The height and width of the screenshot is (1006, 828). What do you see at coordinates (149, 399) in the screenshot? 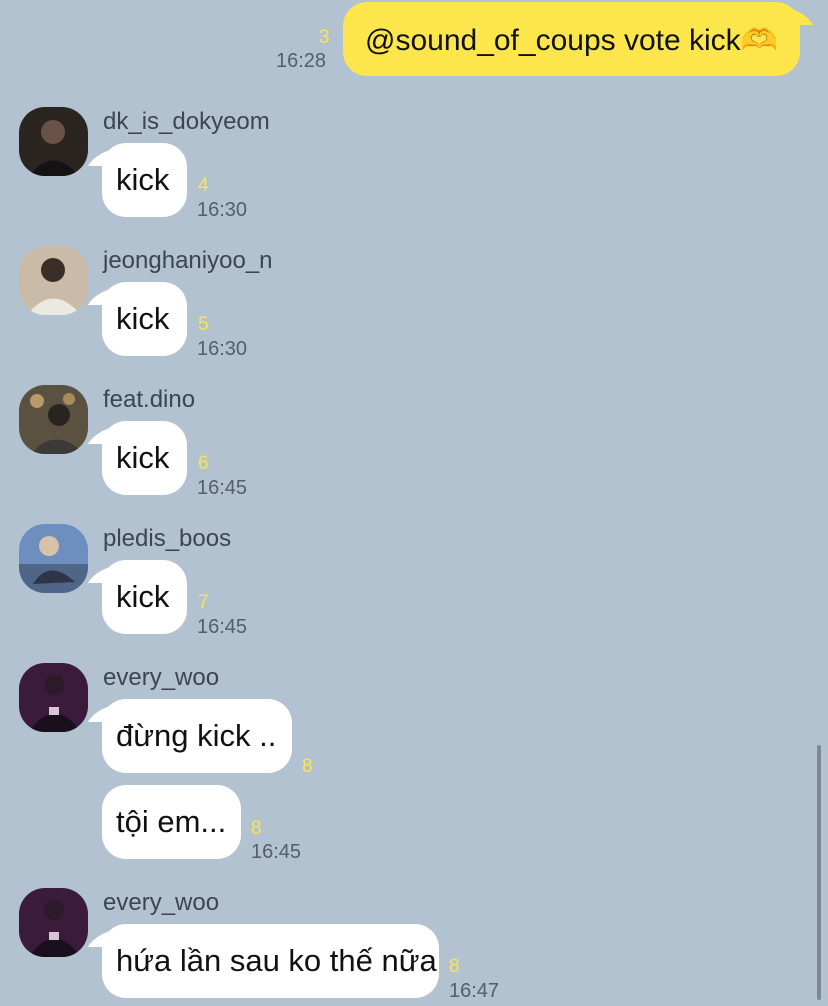
I see `sender-name: feat.dino` at bounding box center [149, 399].